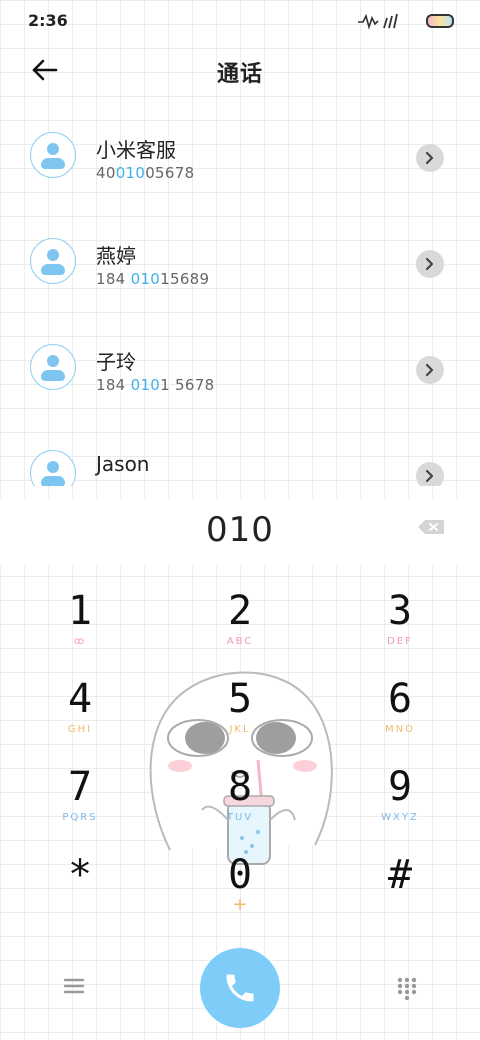  What do you see at coordinates (378, 21) in the screenshot?
I see `signal-icon` at bounding box center [378, 21].